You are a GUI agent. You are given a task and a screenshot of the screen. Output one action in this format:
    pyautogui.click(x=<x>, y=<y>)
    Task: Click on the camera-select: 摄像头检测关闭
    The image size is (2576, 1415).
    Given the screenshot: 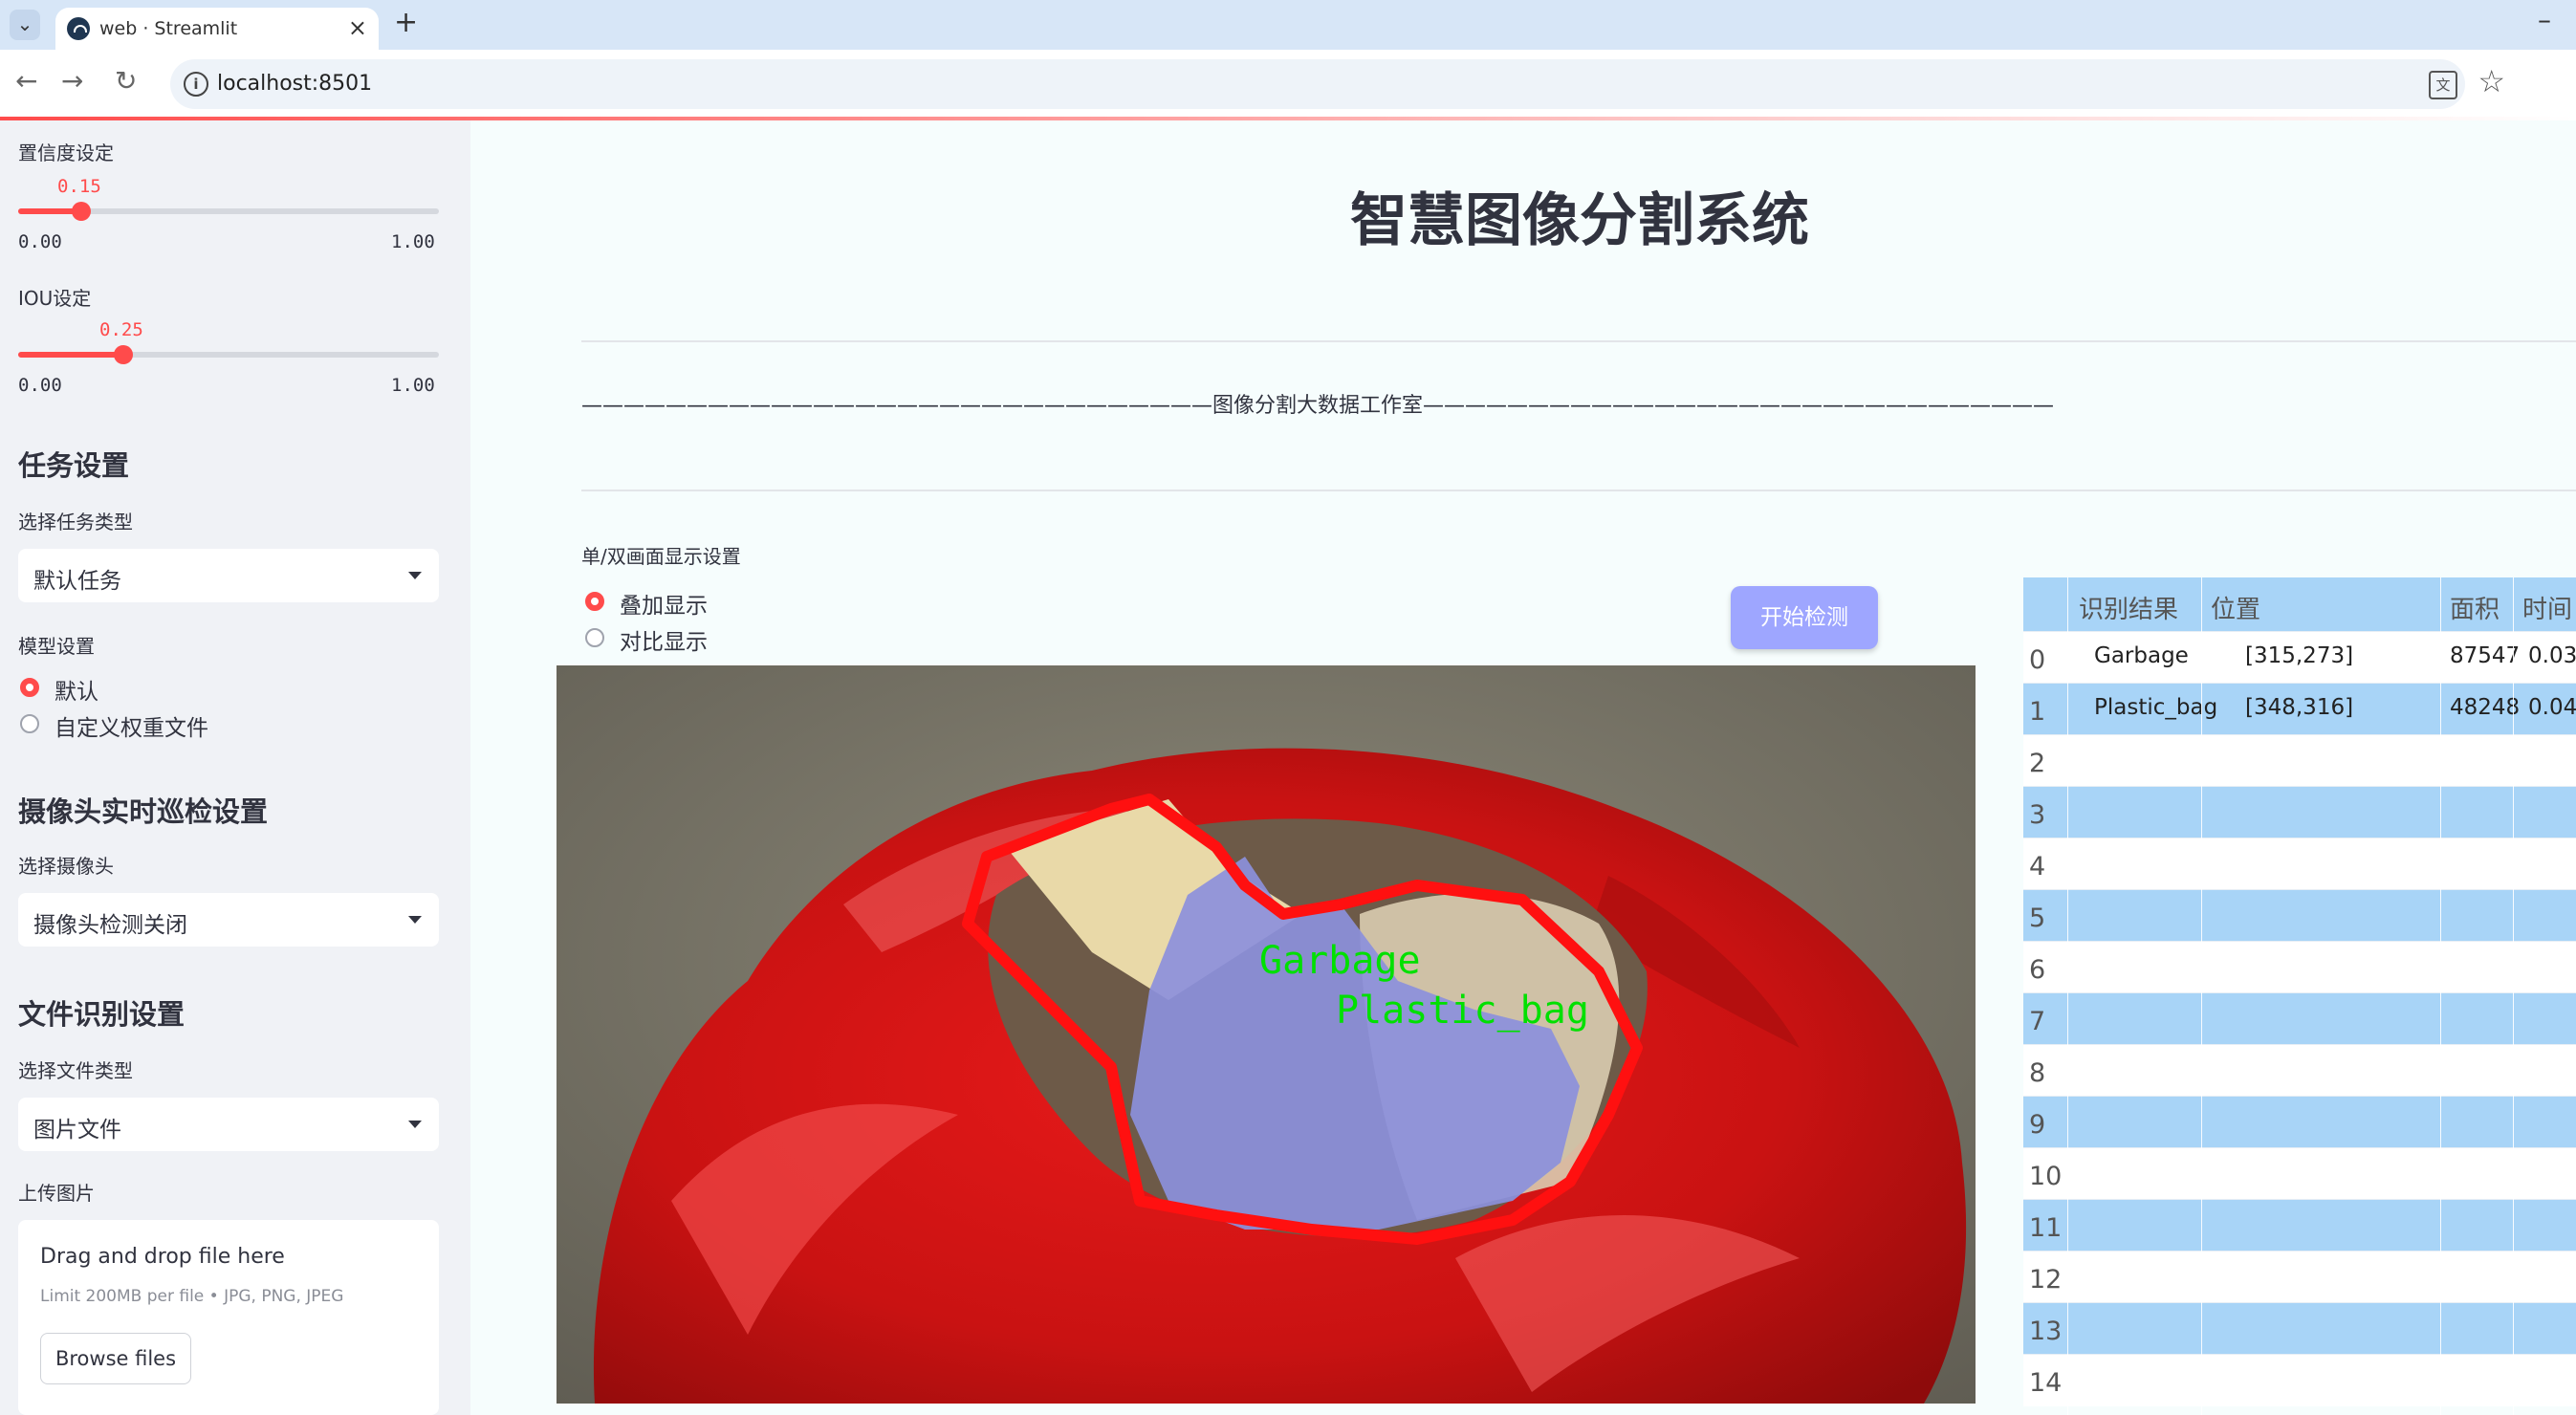 What is the action you would take?
    pyautogui.click(x=228, y=920)
    